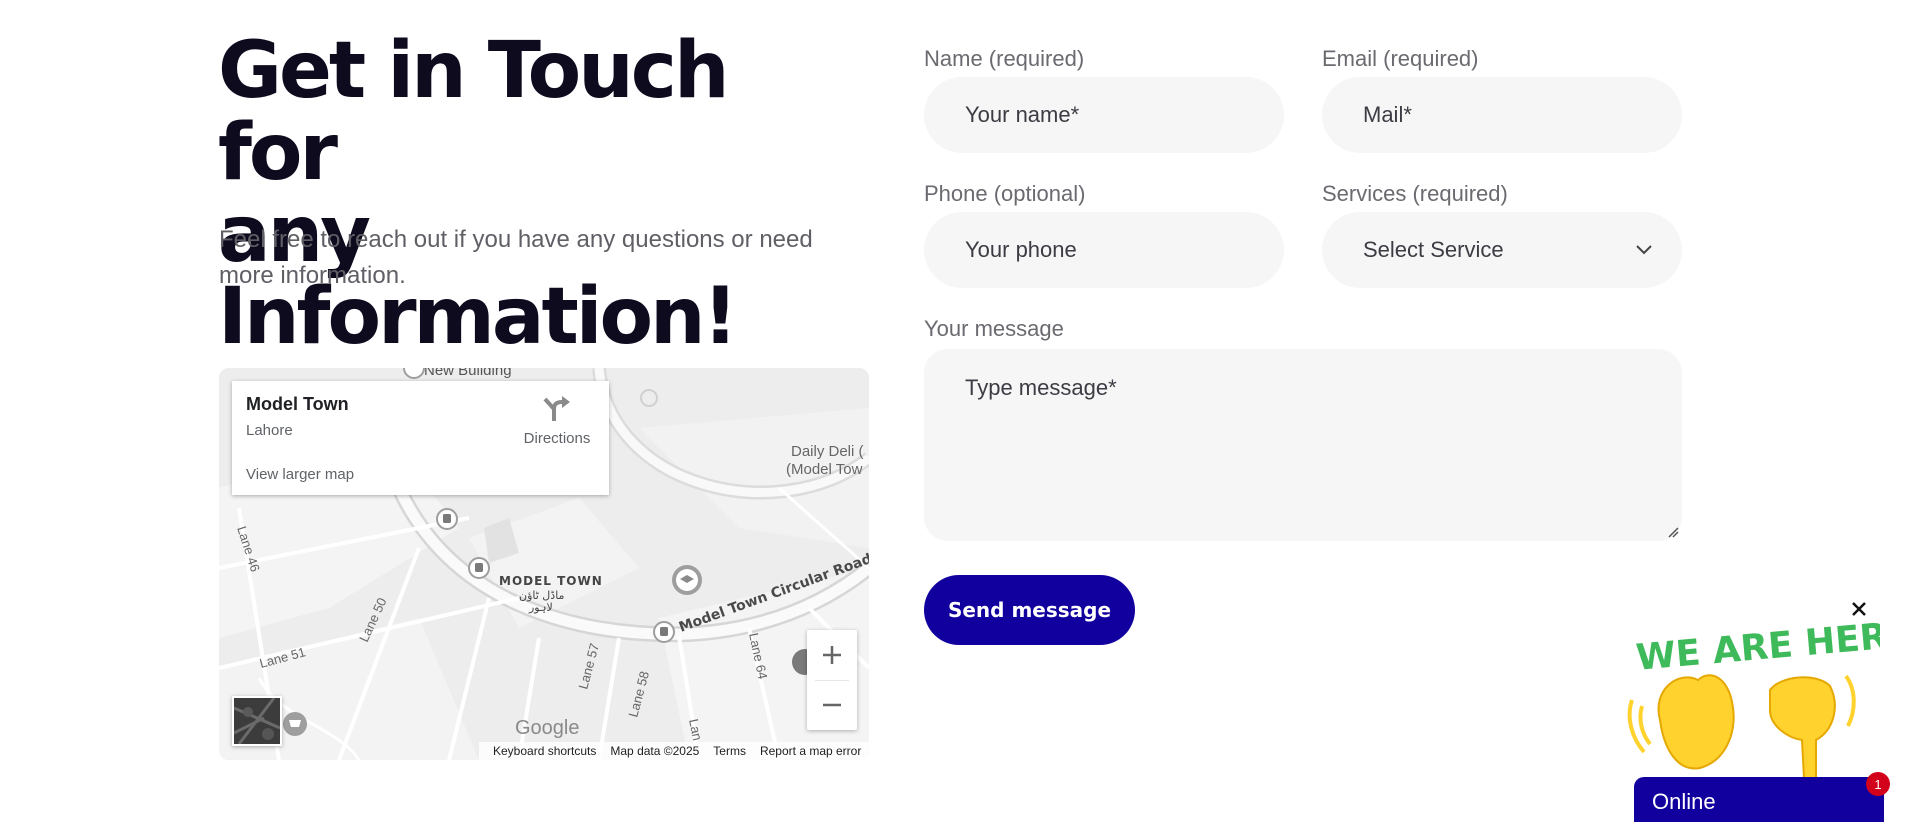 The width and height of the screenshot is (1905, 822). Describe the element at coordinates (1104, 115) in the screenshot. I see `name-field: Your name*` at that location.